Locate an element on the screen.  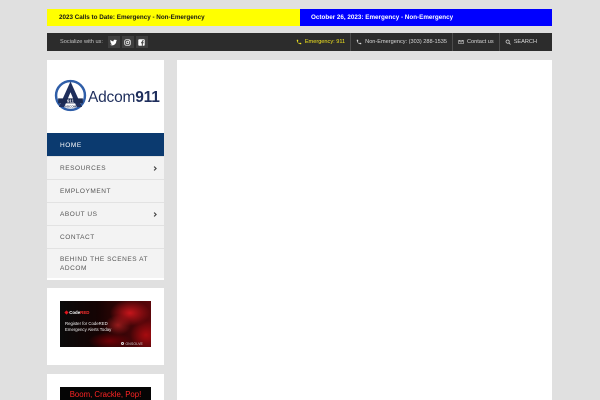
emergency-phone-link: Emergency: 911 is located at coordinates (320, 42).